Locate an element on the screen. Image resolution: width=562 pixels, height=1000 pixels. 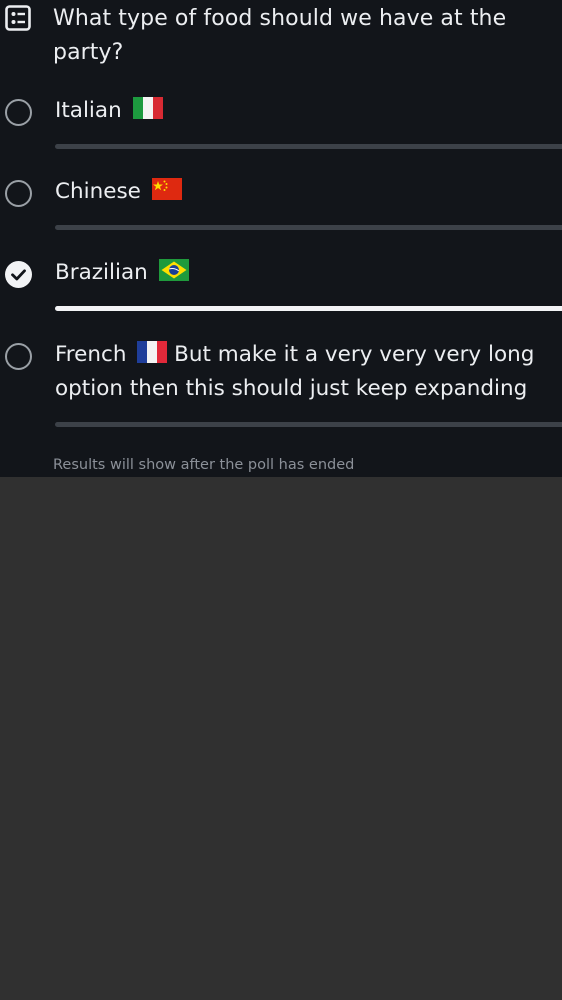
radio-checked-icon is located at coordinates (18, 274).